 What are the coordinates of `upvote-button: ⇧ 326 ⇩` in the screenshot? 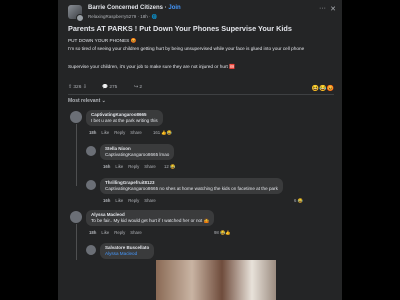 It's located at (77, 87).